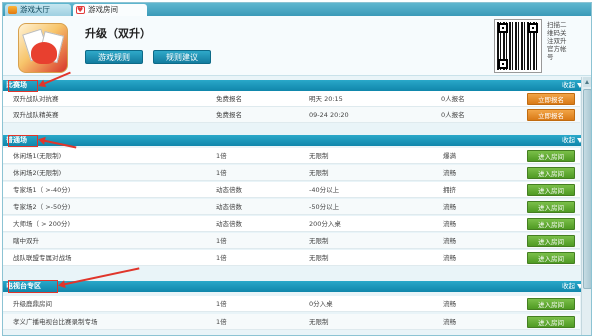 Image resolution: width=600 pixels, height=336 pixels. I want to click on table-row: 双升战队精英赛 免费报名 09-24 20:20 0人报名 立即报名, so click(291, 115).